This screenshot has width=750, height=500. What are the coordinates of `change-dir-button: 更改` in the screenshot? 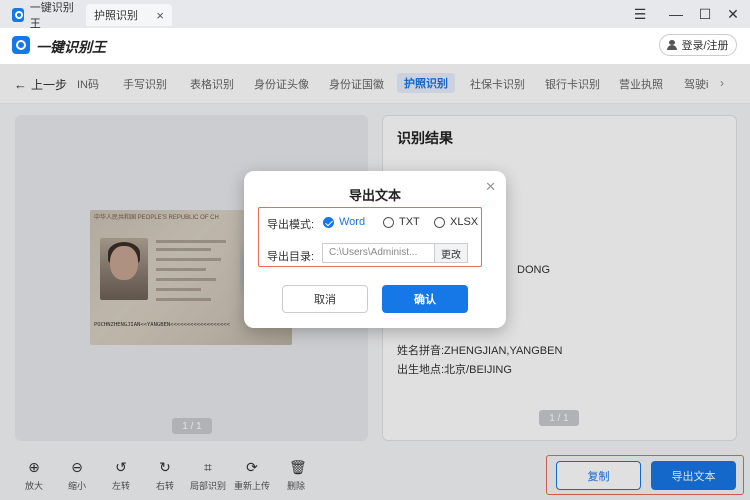 It's located at (451, 253).